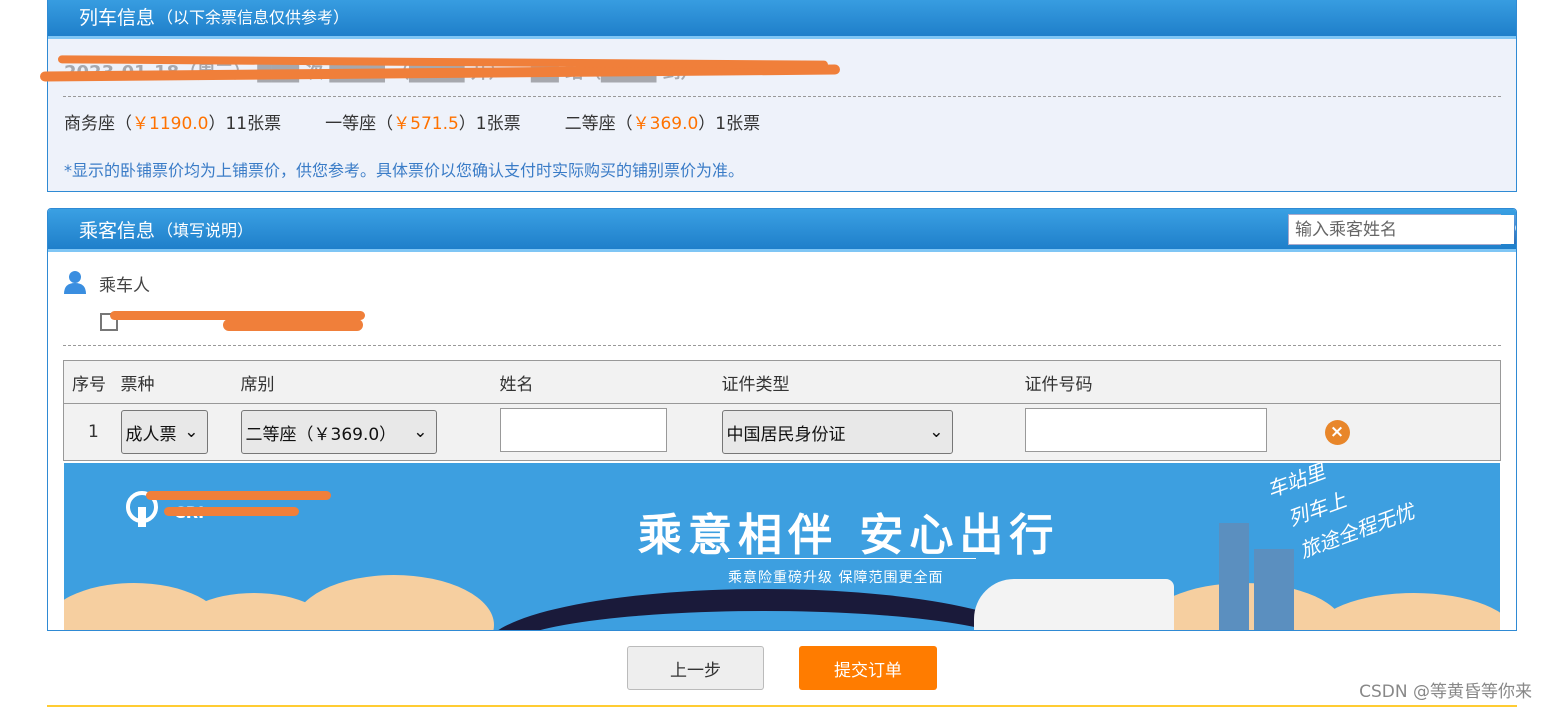 The width and height of the screenshot is (1548, 708). I want to click on col-id-number: 证件号码, so click(1174, 382).